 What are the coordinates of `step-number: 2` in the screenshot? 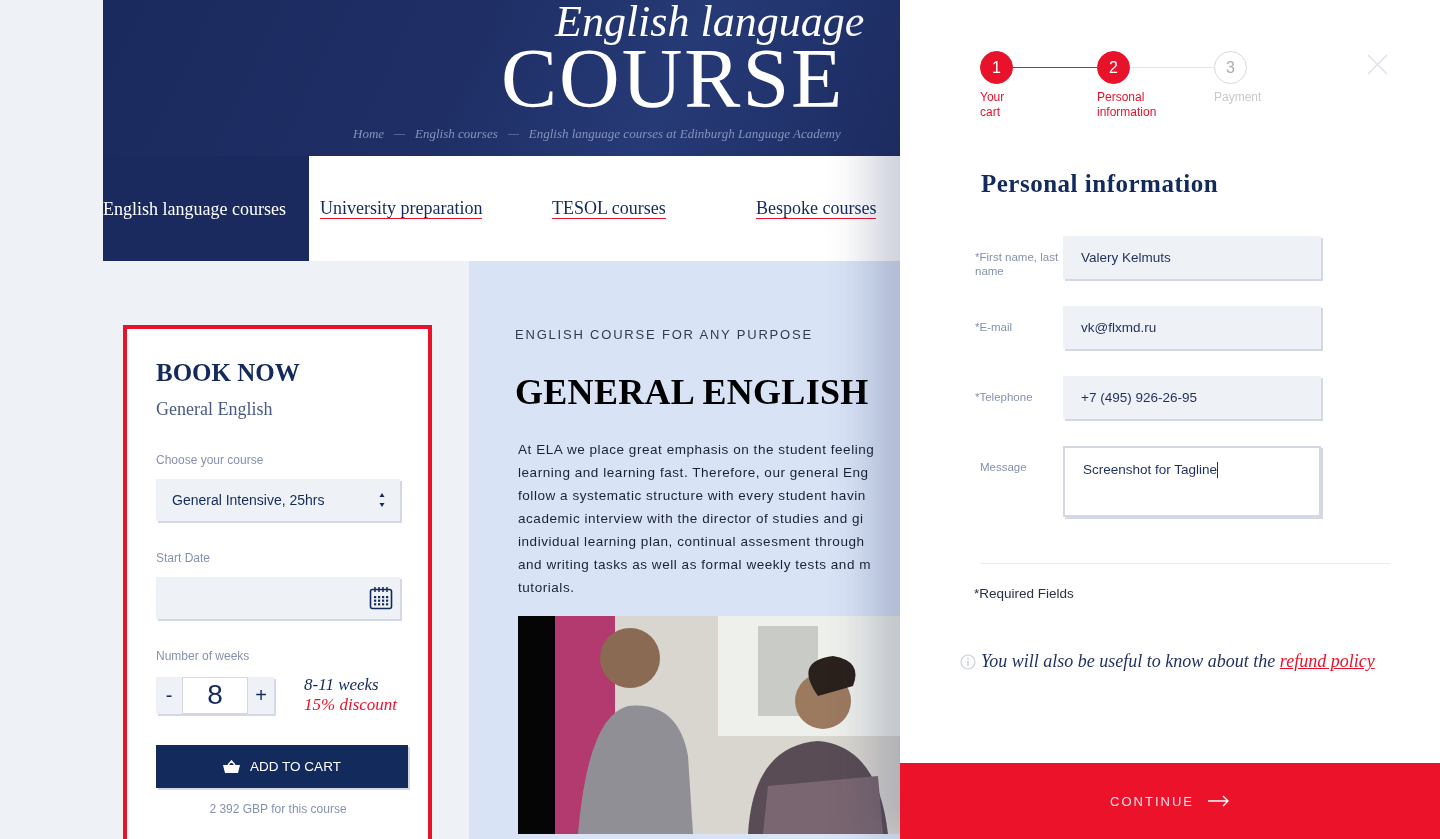 It's located at (1113, 67).